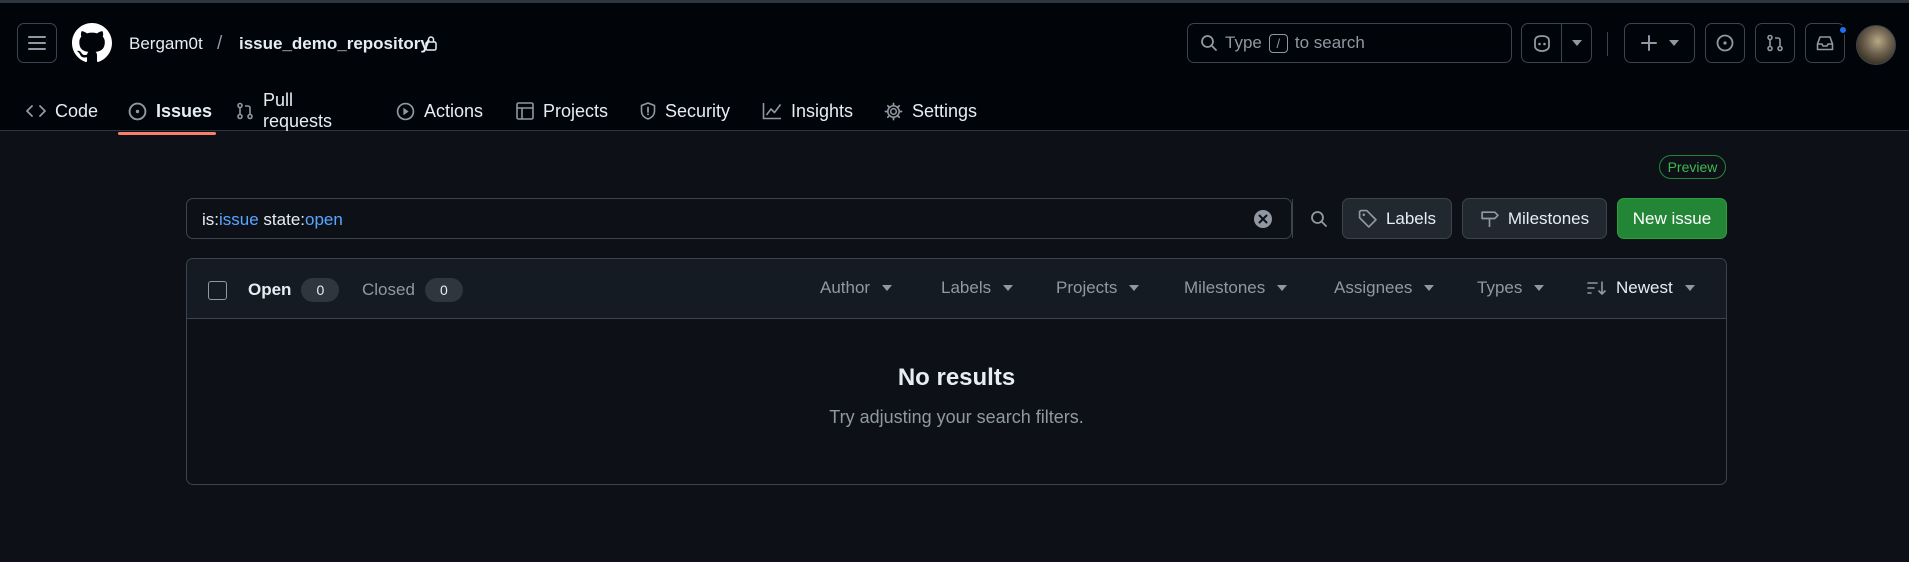  What do you see at coordinates (893, 111) in the screenshot?
I see `gear-icon` at bounding box center [893, 111].